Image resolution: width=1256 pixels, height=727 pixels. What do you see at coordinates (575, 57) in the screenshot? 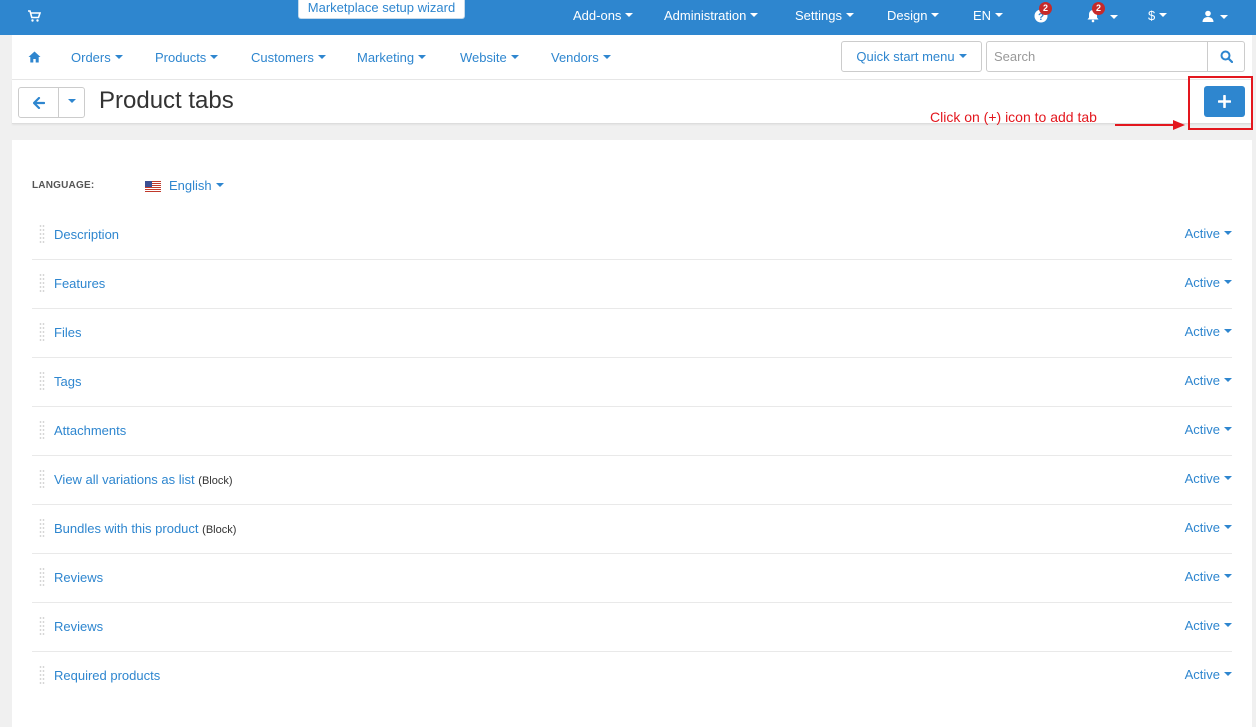
I see `nav-vendors-label: Vendors` at bounding box center [575, 57].